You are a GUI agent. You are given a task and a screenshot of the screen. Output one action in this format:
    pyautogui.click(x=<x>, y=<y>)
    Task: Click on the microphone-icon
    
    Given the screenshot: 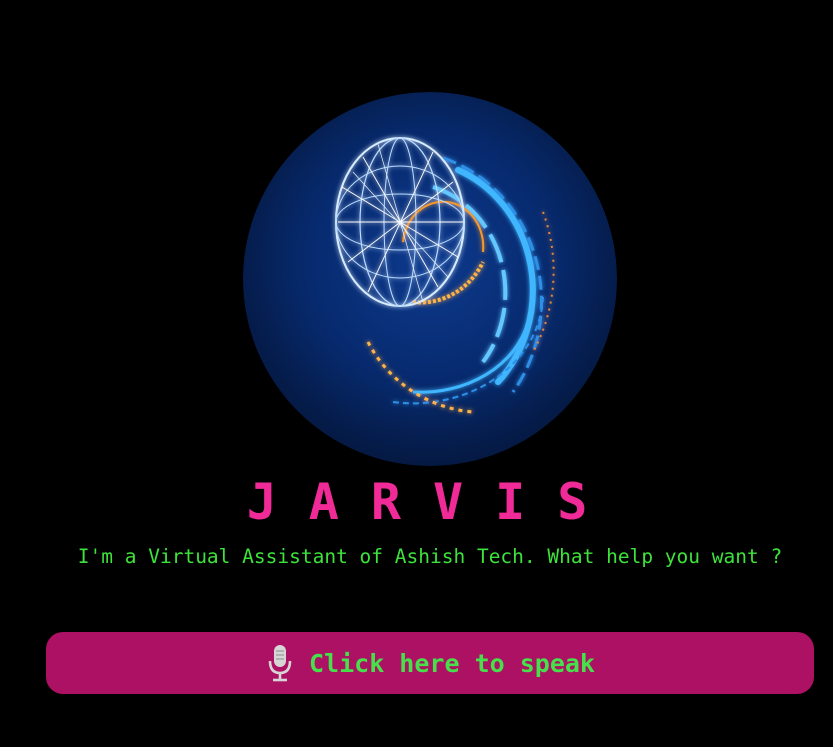 What is the action you would take?
    pyautogui.click(x=280, y=663)
    